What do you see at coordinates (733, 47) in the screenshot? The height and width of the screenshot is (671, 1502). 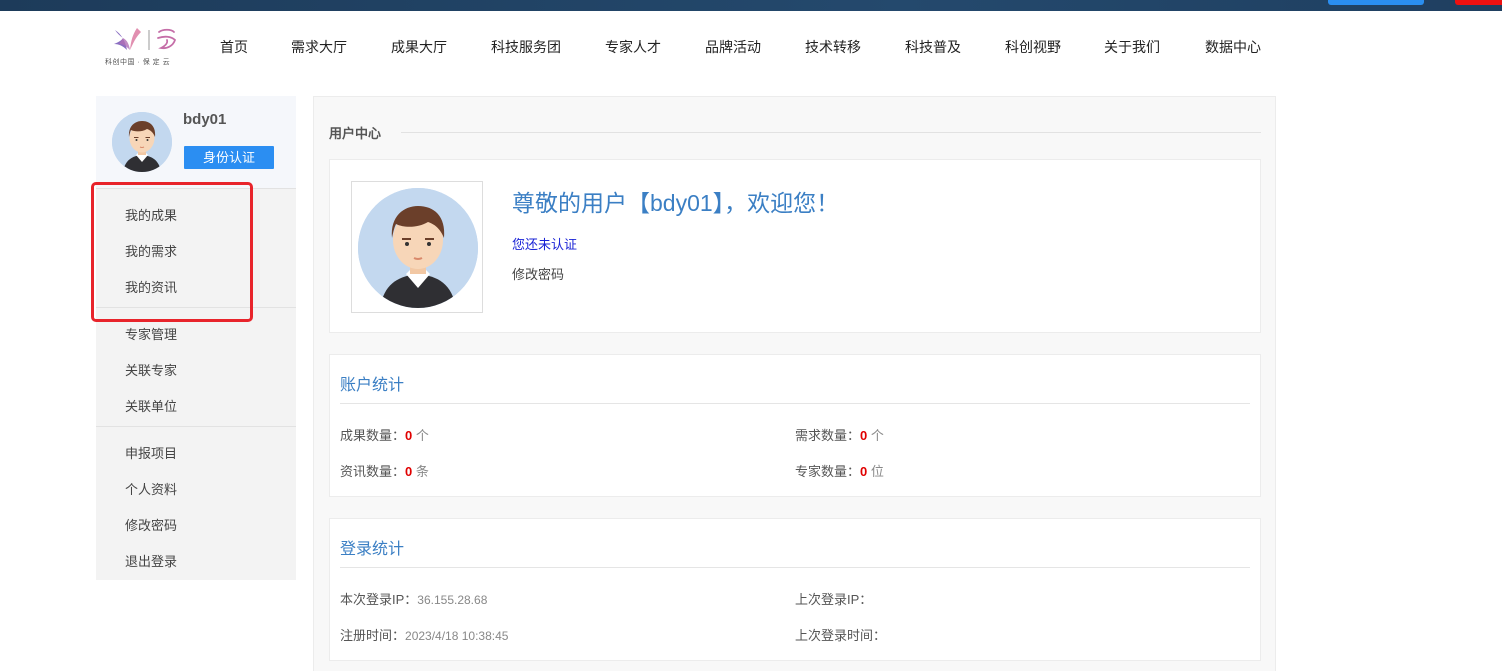 I see `nav-item-brand-activities: 品牌活动` at bounding box center [733, 47].